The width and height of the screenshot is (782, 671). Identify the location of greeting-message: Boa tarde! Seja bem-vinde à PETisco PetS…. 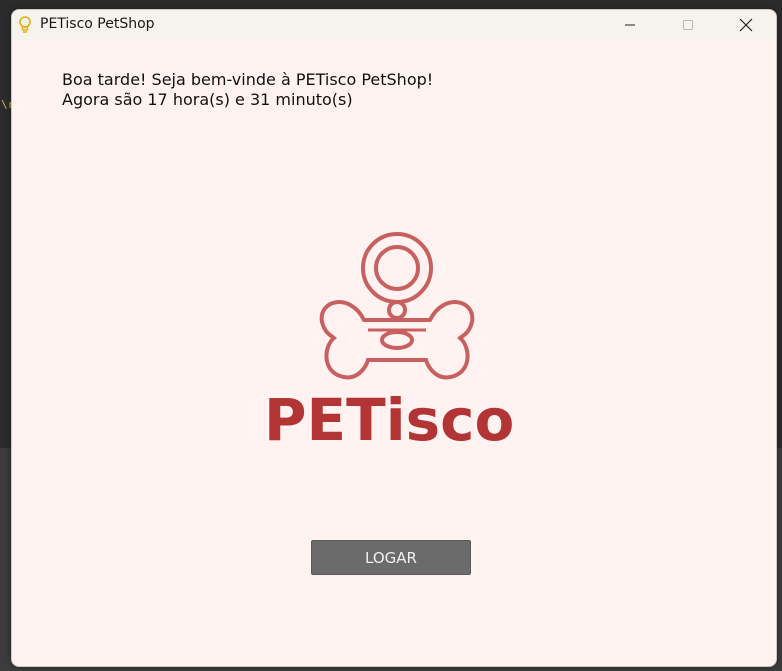
(247, 90).